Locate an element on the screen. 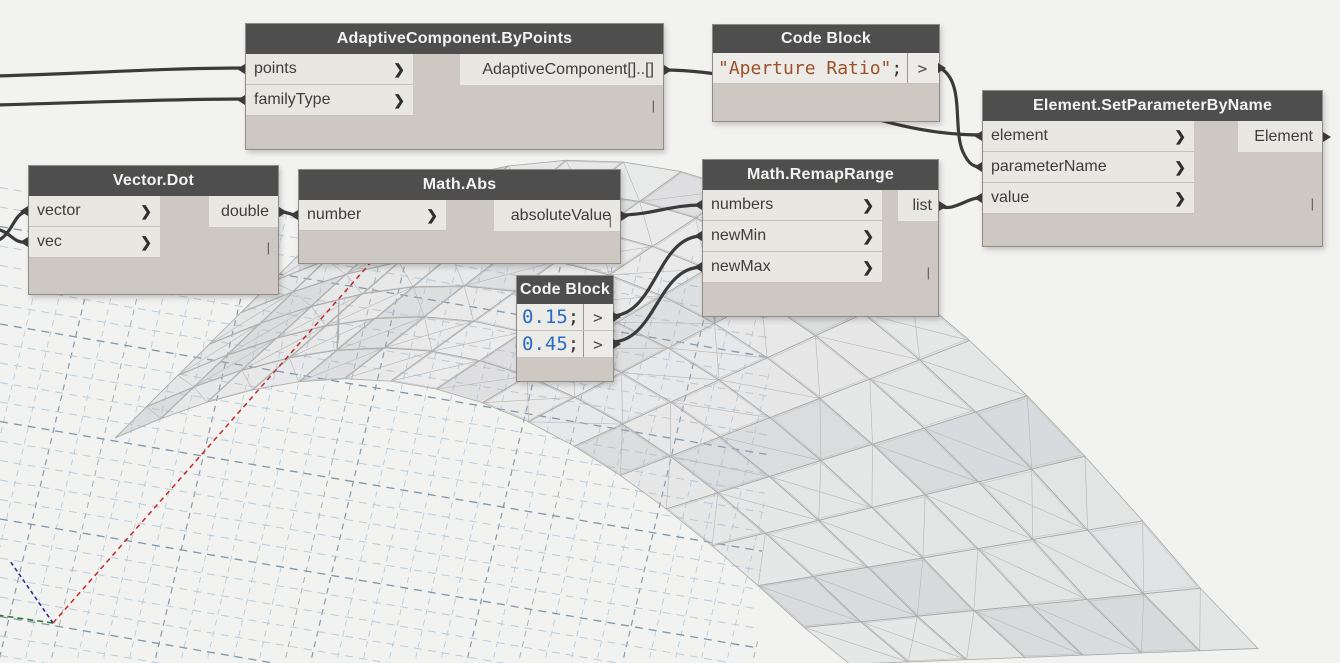  node-code-block-string: Code Block "Aperture Ratio"; > is located at coordinates (826, 73).